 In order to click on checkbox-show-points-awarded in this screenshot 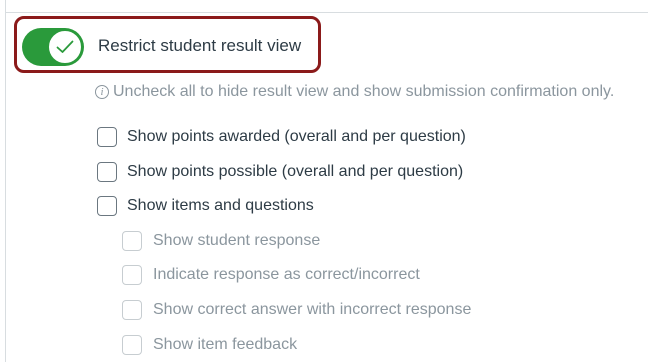, I will do `click(107, 137)`.